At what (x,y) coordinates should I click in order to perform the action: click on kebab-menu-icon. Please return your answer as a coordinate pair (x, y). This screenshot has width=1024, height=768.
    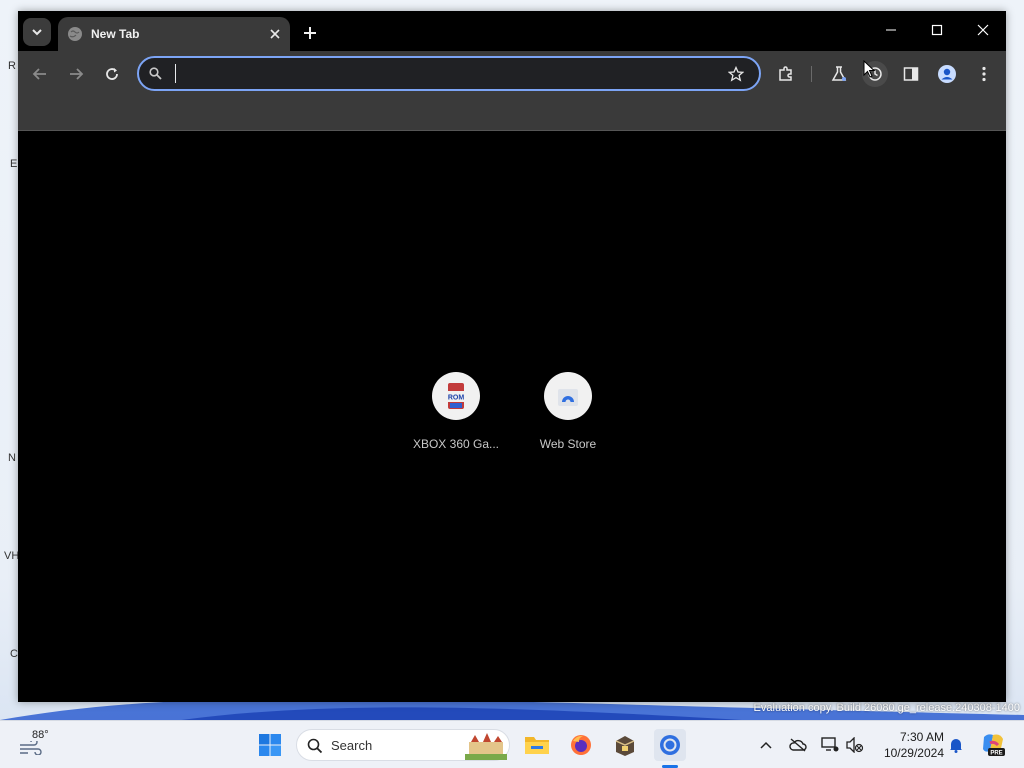
    Looking at the image, I should click on (984, 74).